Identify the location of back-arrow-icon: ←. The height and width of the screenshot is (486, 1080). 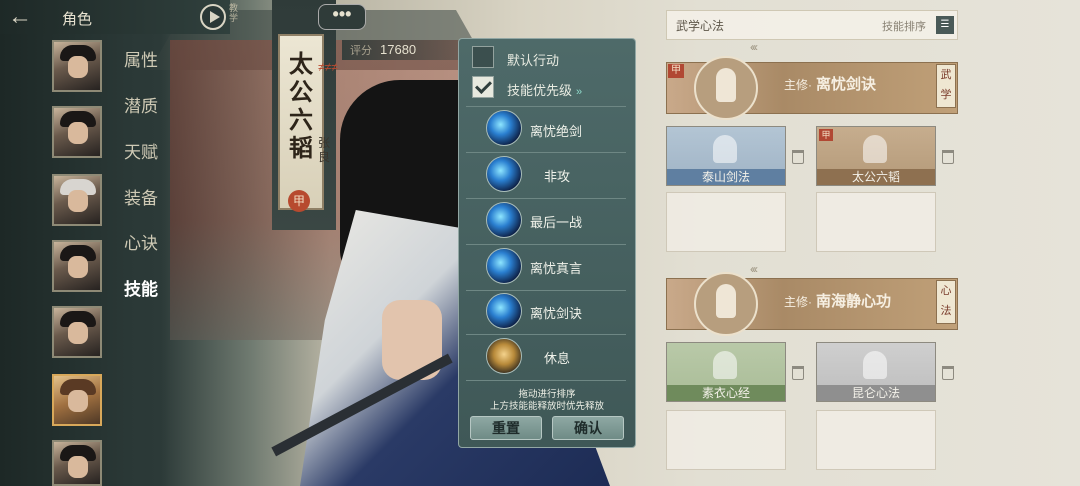
(28, 17).